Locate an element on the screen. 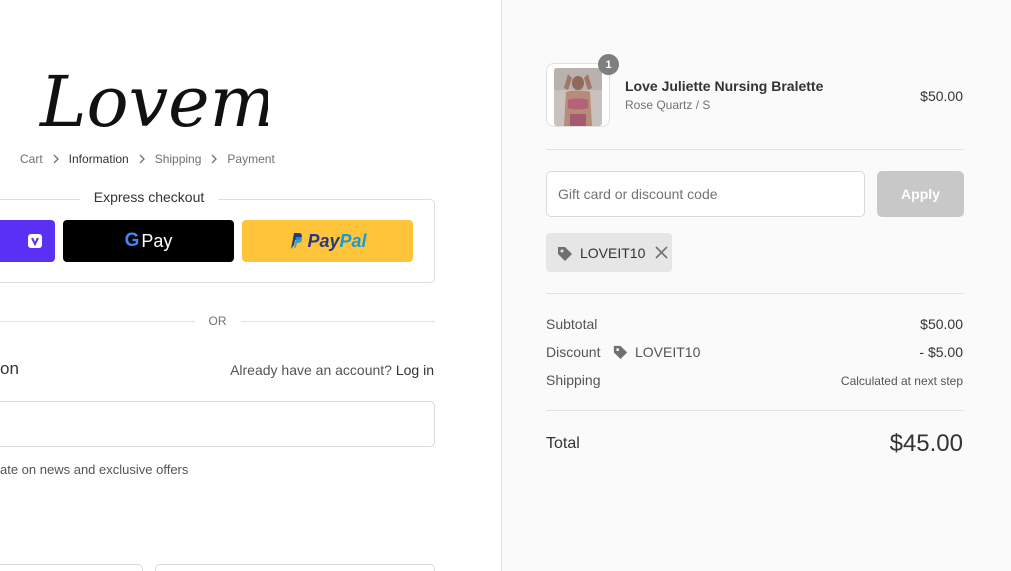 This screenshot has height=571, width=1011. subtotal-label: Subtotal is located at coordinates (572, 324).